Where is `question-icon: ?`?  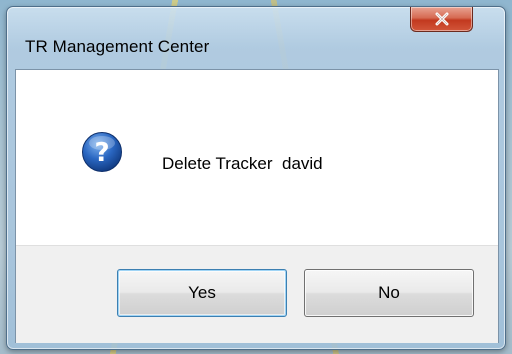
question-icon: ? is located at coordinates (102, 152).